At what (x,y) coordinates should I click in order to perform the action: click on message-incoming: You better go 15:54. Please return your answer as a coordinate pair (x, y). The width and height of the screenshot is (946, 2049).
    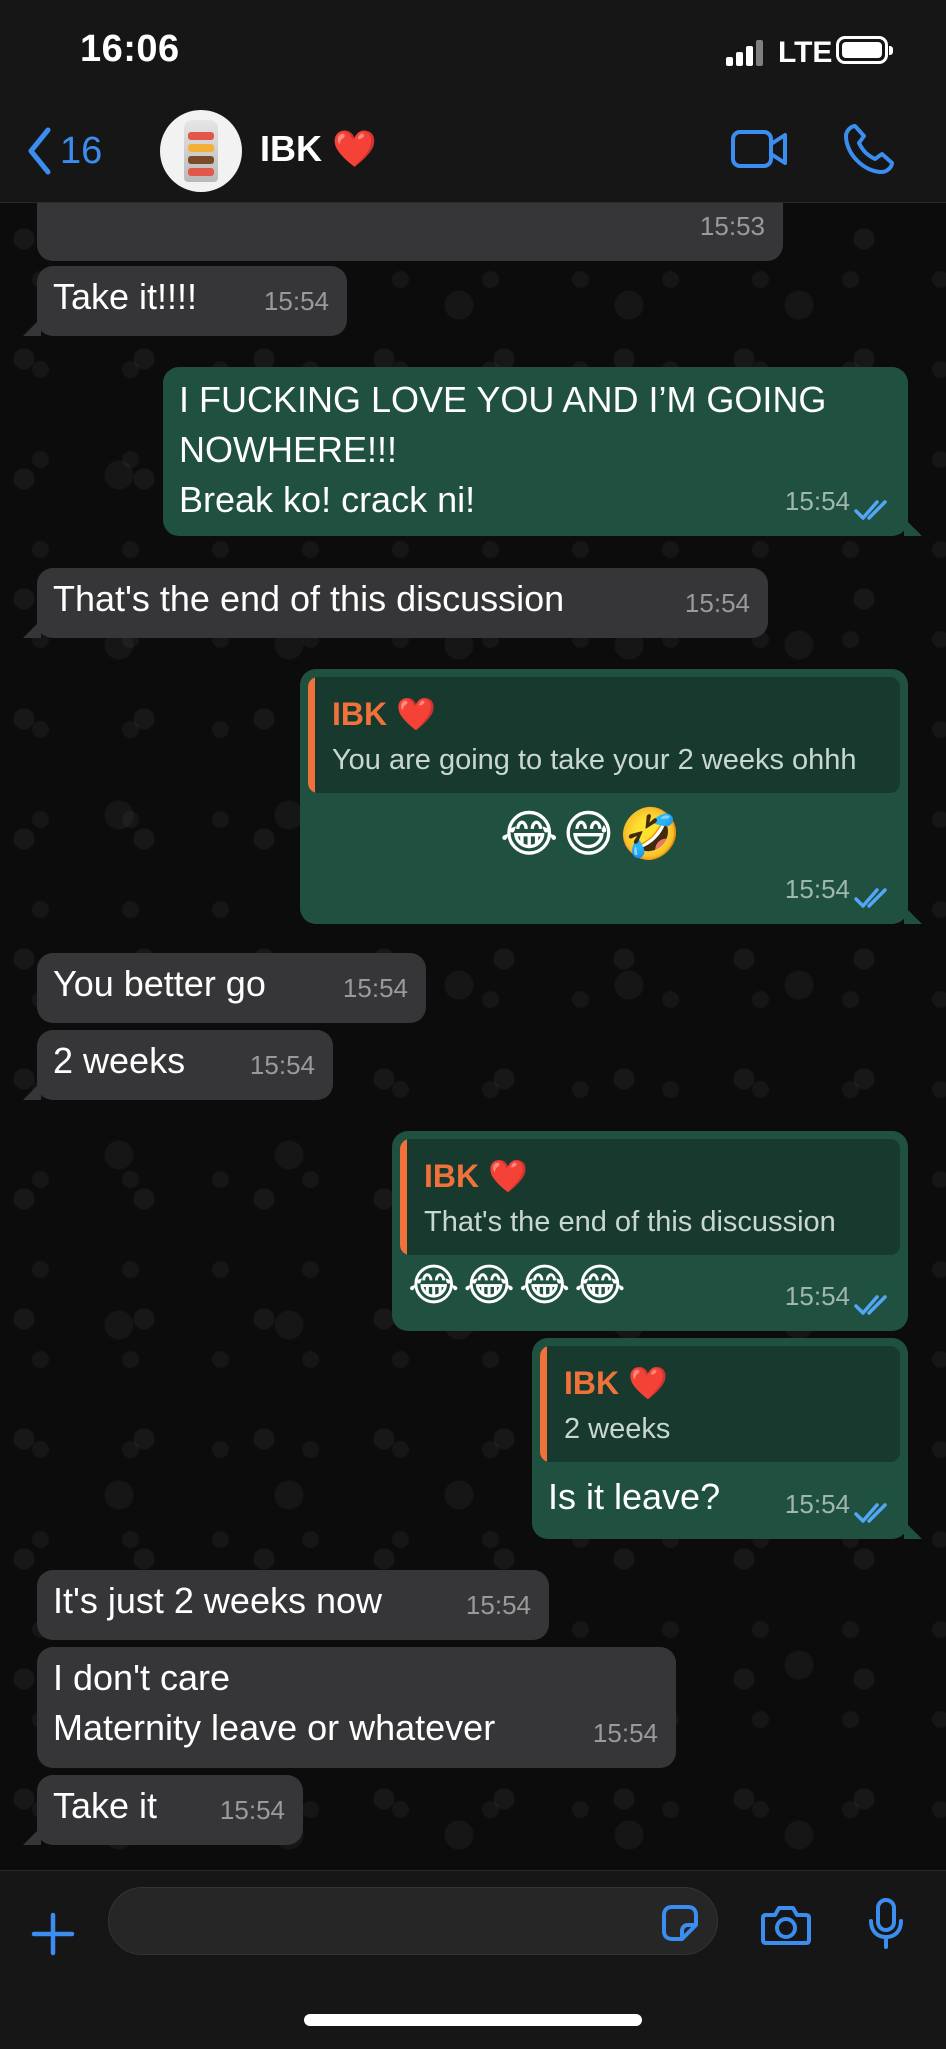
    Looking at the image, I should click on (231, 988).